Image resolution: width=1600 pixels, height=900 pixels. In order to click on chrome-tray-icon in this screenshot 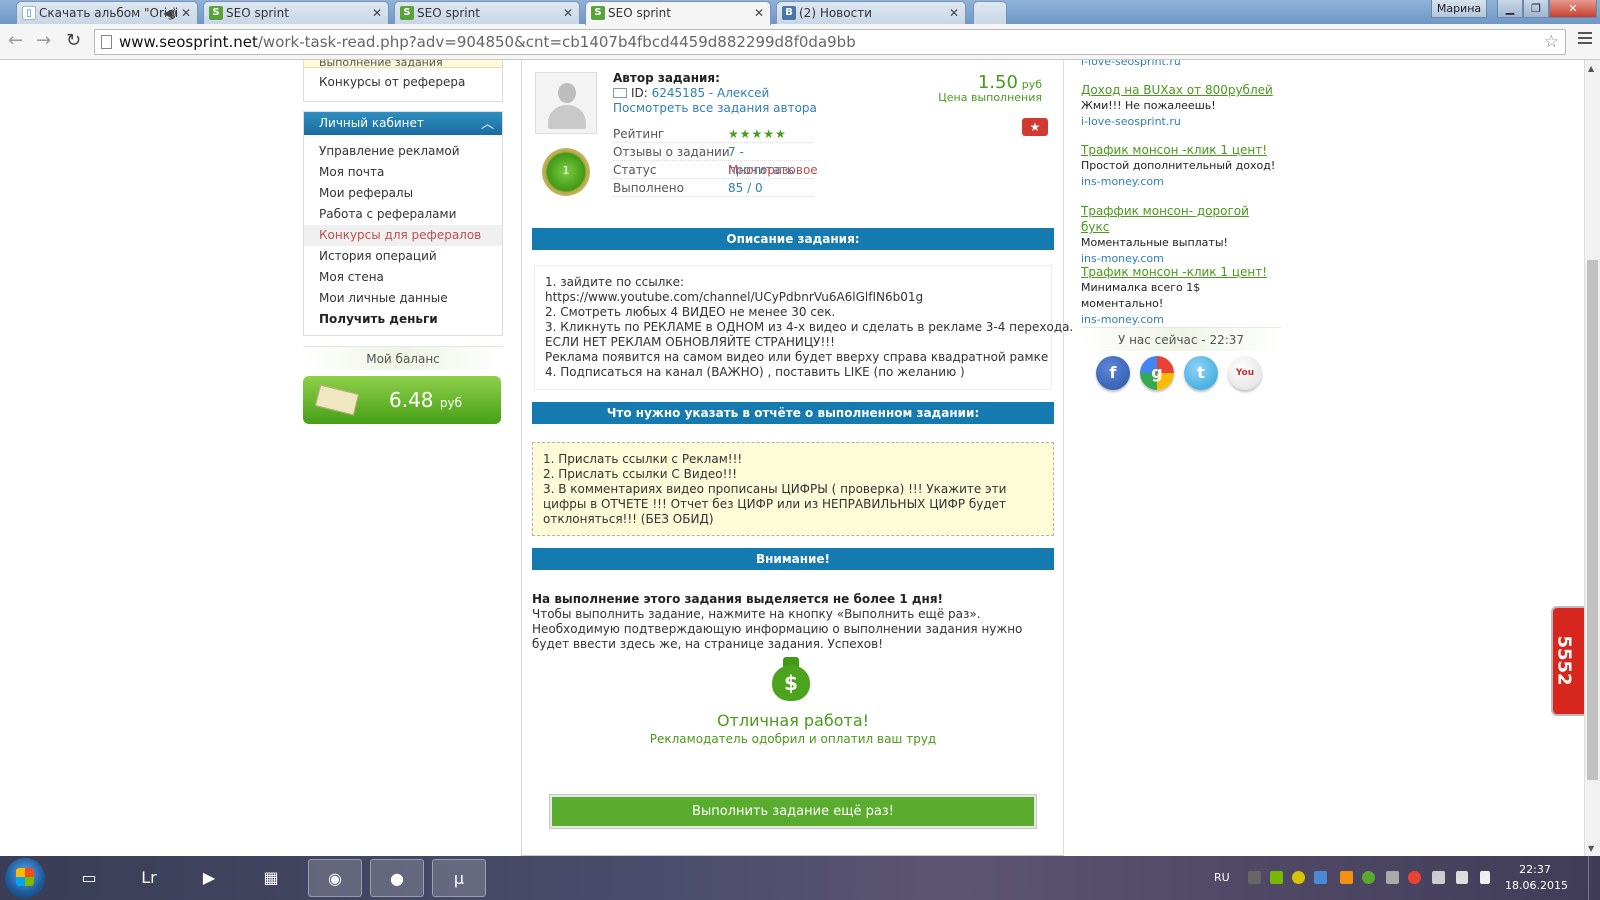, I will do `click(1414, 877)`.